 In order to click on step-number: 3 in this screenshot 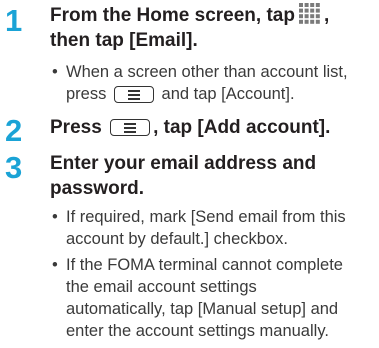, I will do `click(14, 167)`.